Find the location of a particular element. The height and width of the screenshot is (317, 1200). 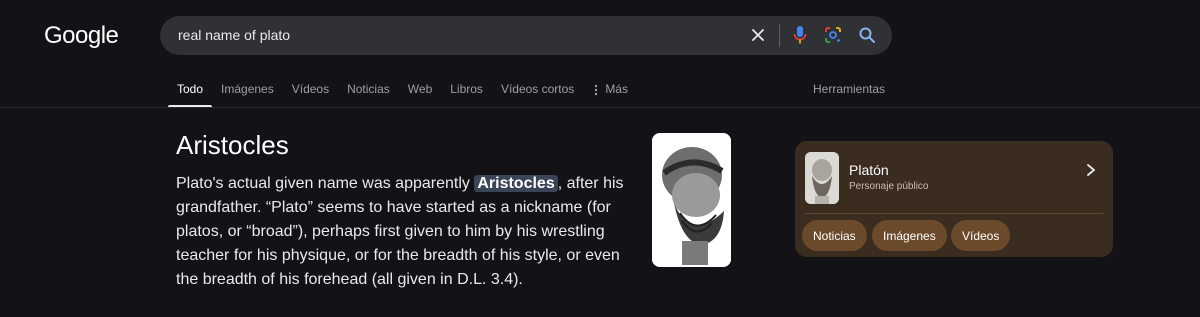

chevron-right-icon is located at coordinates (1091, 170).